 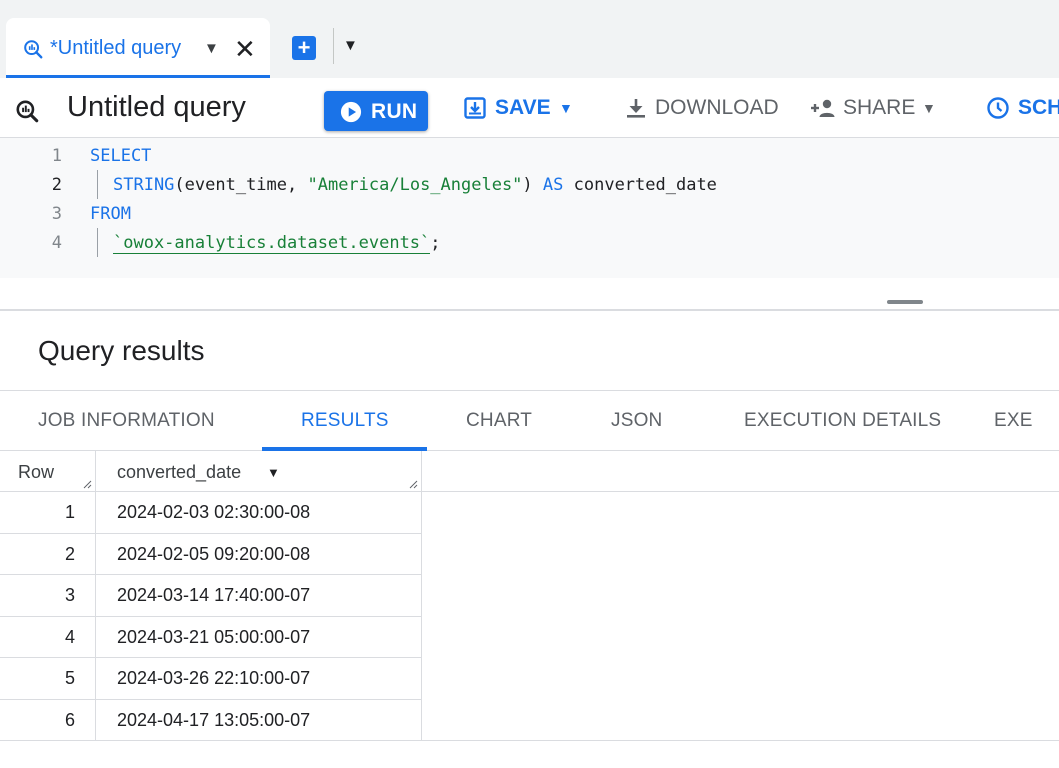 I want to click on statement-end: ;, so click(x=435, y=243).